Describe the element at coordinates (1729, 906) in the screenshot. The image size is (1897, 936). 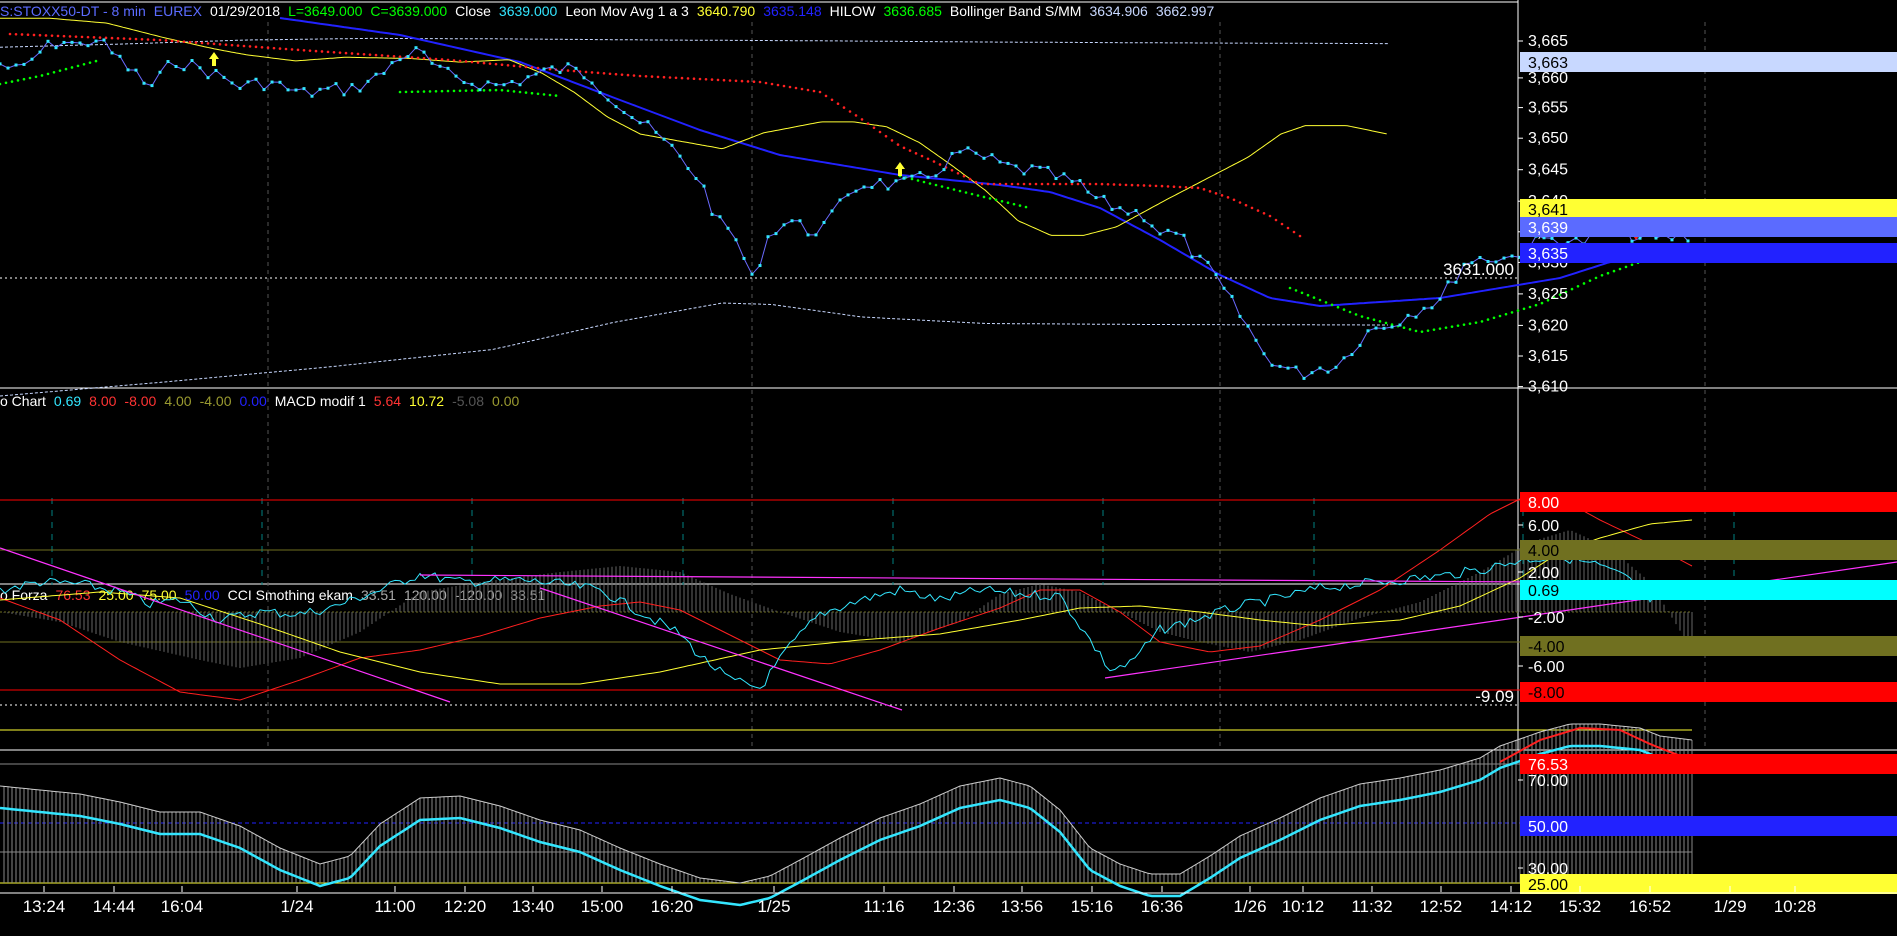
I see `time-tick-label: 1/29` at that location.